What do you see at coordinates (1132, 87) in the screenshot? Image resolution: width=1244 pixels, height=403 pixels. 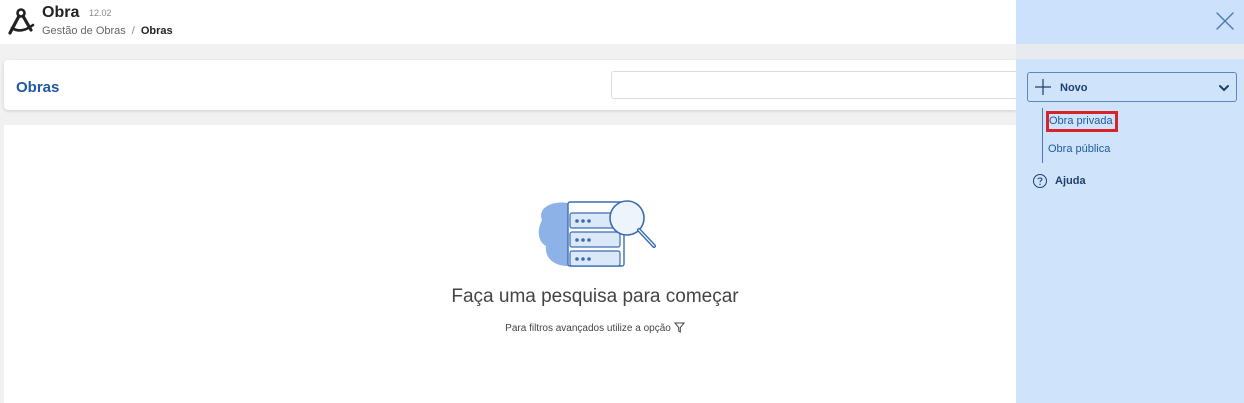 I see `new-button: Novo` at bounding box center [1132, 87].